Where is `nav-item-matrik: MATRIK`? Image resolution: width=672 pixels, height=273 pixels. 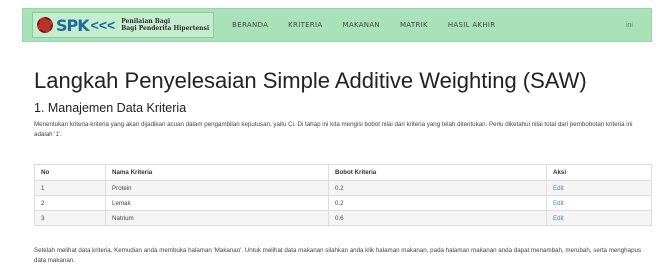
nav-item-matrik: MATRIK is located at coordinates (414, 25).